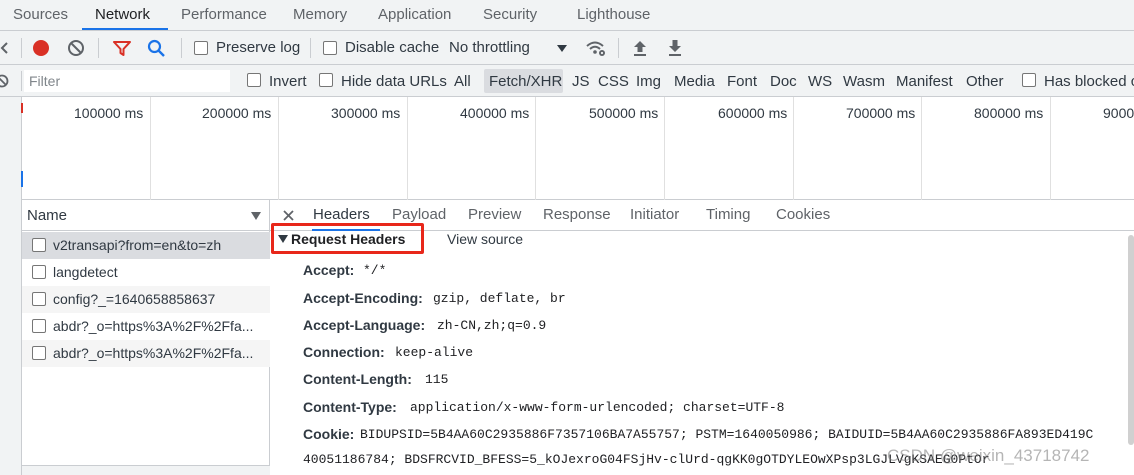 The width and height of the screenshot is (1134, 475). Describe the element at coordinates (47, 215) in the screenshot. I see `name-column-label: Name` at that location.